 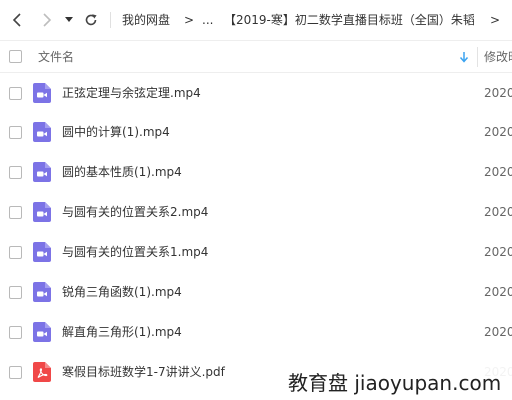 I want to click on file-name: 寒假目标班数学1-7讲讲义.pdf, so click(x=143, y=372).